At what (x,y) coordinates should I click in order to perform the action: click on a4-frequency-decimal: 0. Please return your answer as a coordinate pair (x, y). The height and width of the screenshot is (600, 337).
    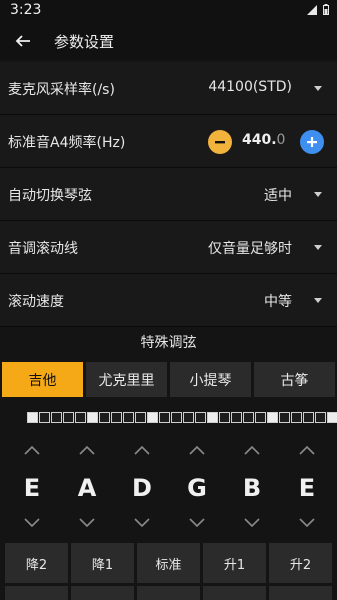
    Looking at the image, I should click on (281, 140).